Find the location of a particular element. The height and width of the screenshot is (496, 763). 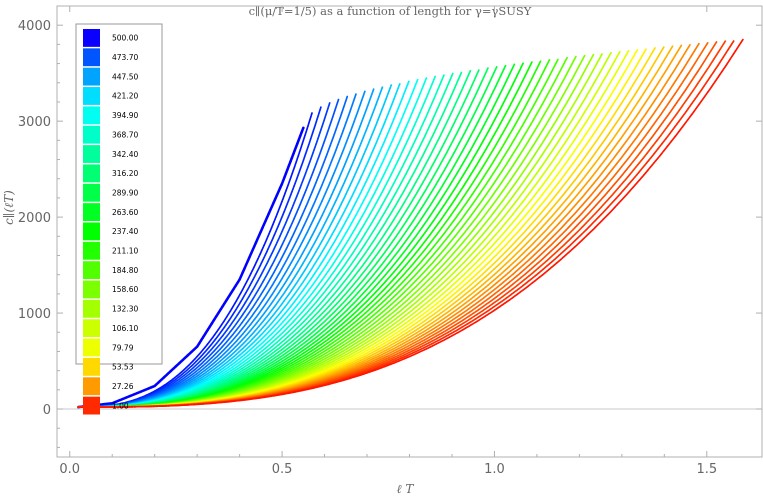

y-axis-label: c∥(ℓT) is located at coordinates (9, 207).